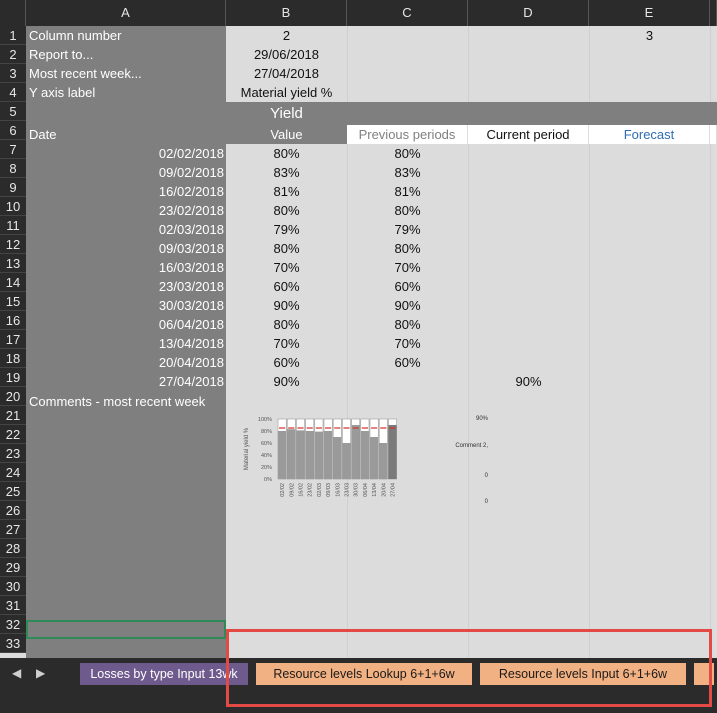 Image resolution: width=717 pixels, height=713 pixels. What do you see at coordinates (13, 244) in the screenshot?
I see `row-header: 12` at bounding box center [13, 244].